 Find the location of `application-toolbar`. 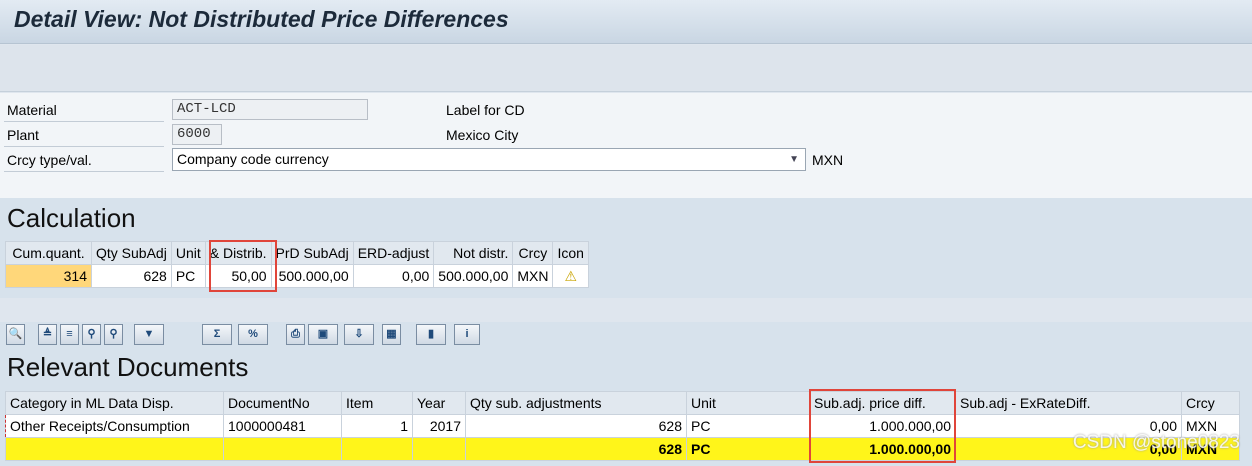

application-toolbar is located at coordinates (626, 68).